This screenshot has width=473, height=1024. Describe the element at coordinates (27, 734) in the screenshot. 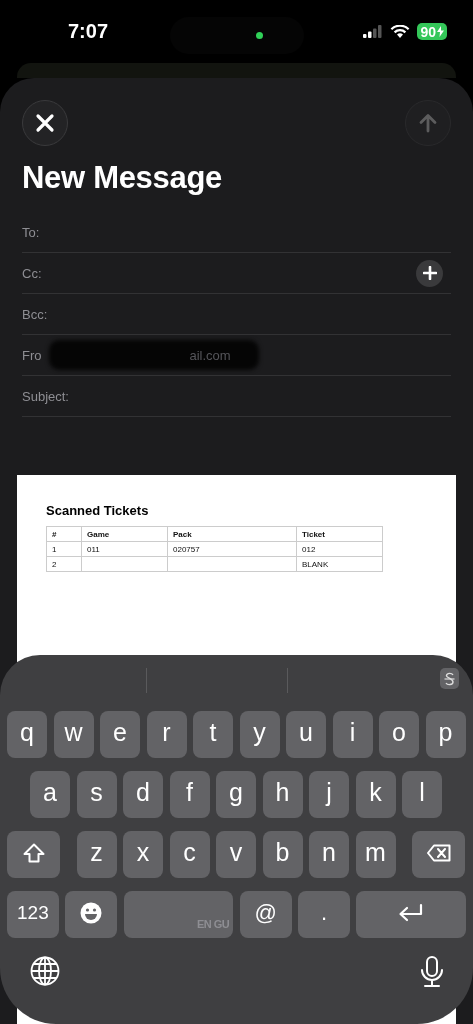

I see `letter-key: q` at that location.